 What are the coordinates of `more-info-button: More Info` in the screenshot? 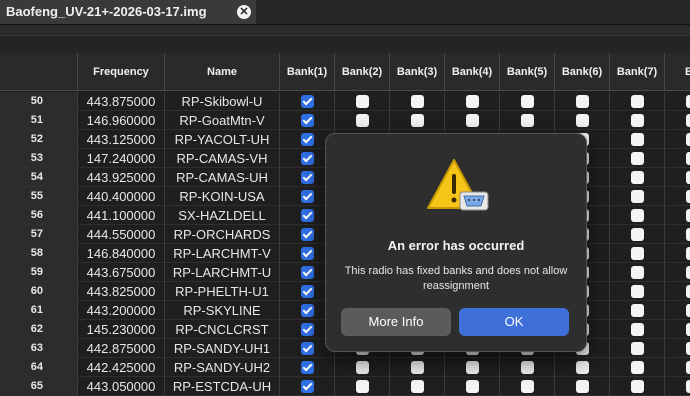 It's located at (396, 322).